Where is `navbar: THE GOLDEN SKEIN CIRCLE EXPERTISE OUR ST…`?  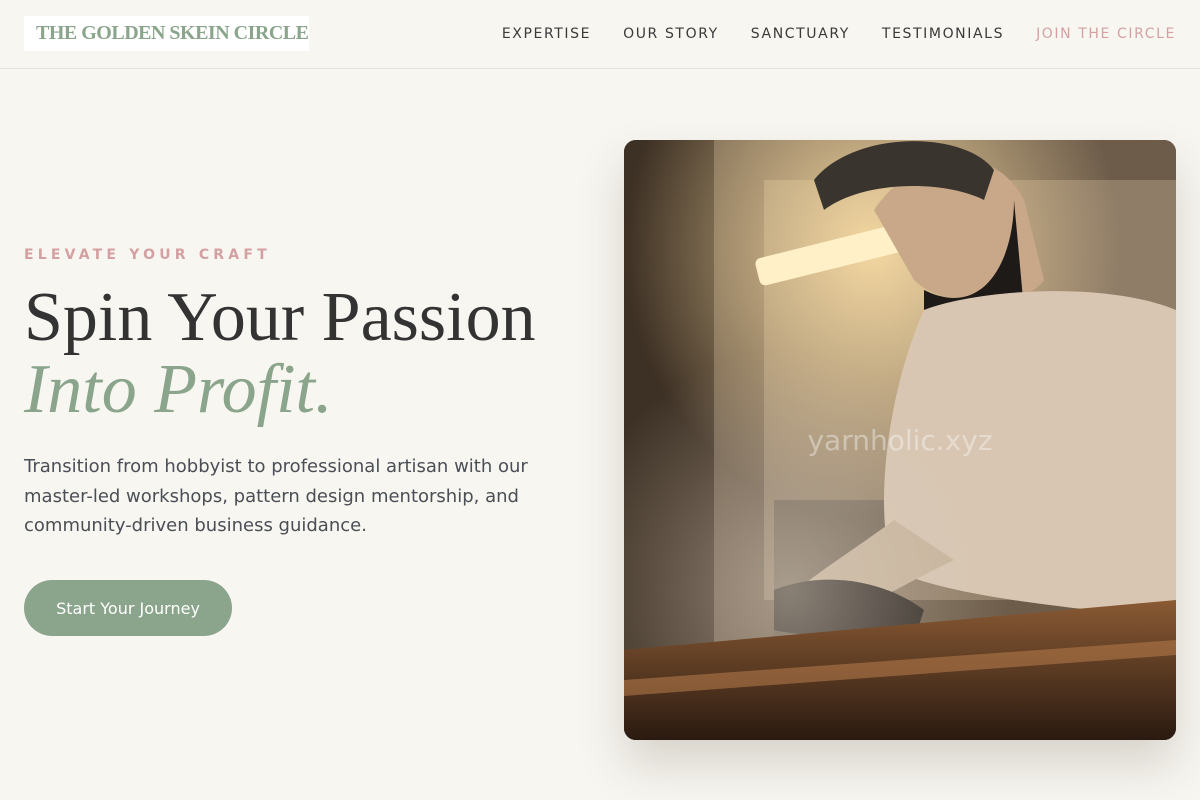 navbar: THE GOLDEN SKEIN CIRCLE EXPERTISE OUR ST… is located at coordinates (600, 34).